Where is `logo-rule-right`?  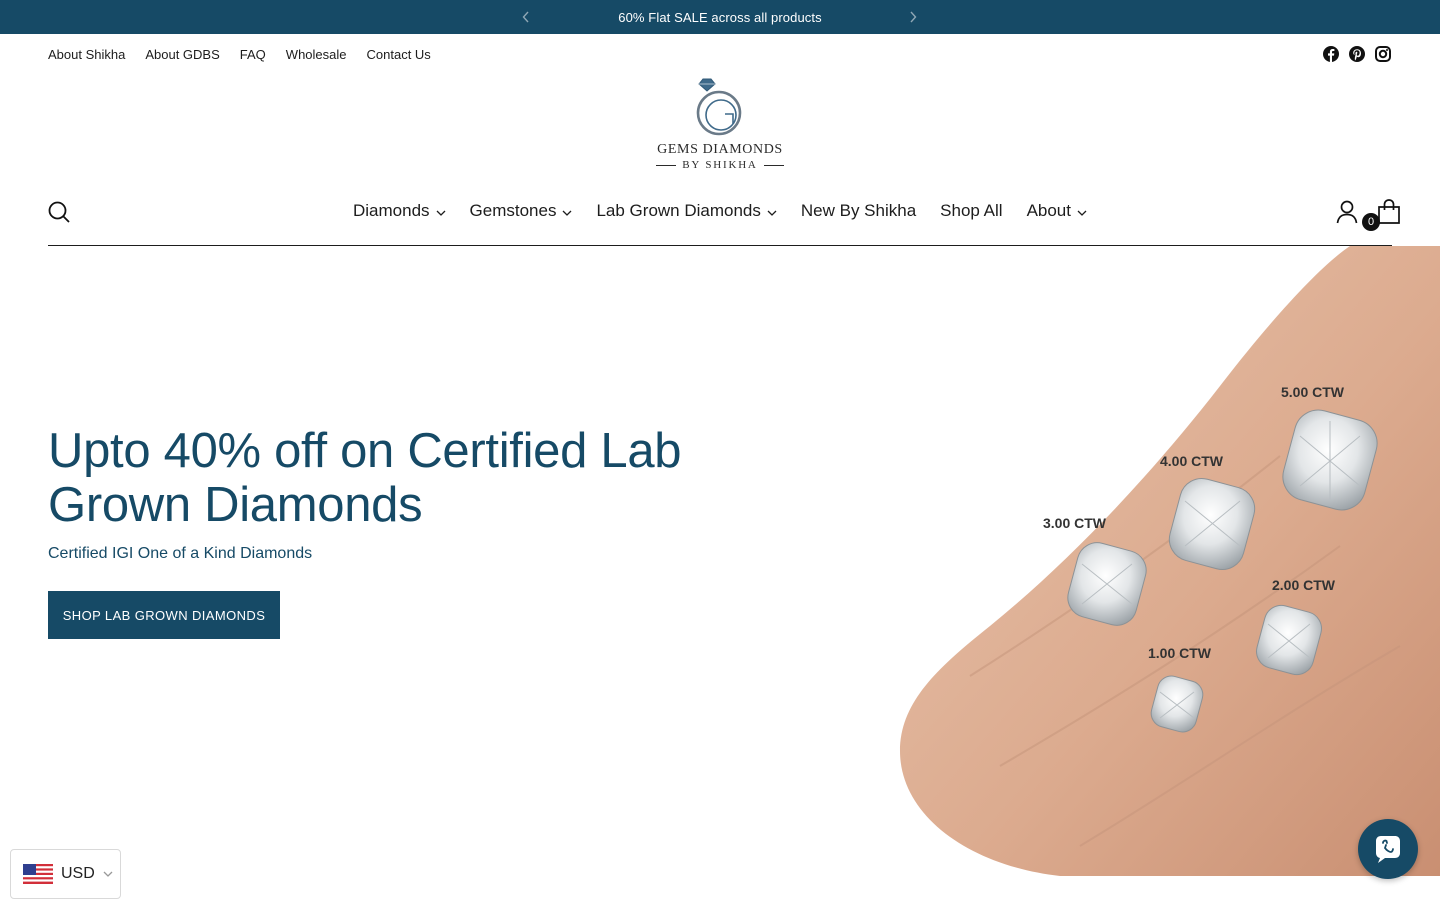
logo-rule-right is located at coordinates (773, 165).